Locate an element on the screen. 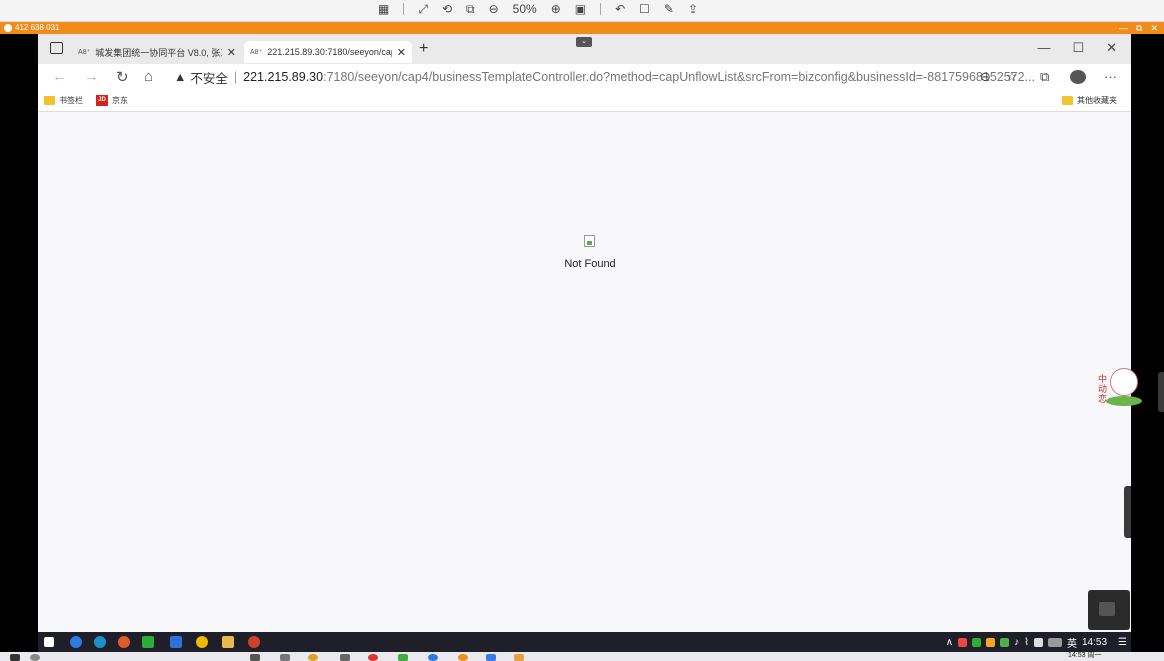 Image resolution: width=1164 pixels, height=661 pixels. session-id-text: 412 638 031 is located at coordinates (37, 27).